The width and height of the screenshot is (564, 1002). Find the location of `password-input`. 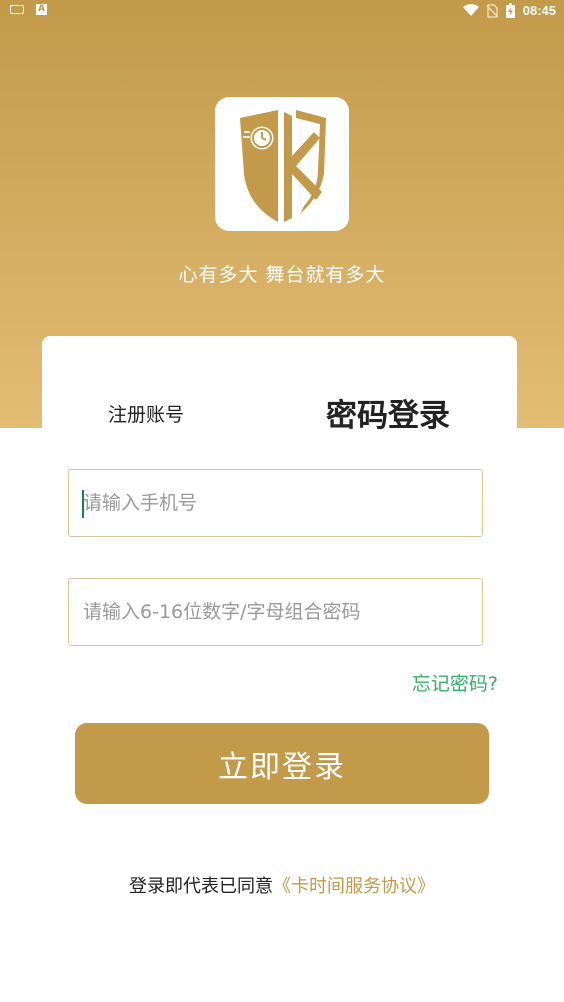

password-input is located at coordinates (273, 612).